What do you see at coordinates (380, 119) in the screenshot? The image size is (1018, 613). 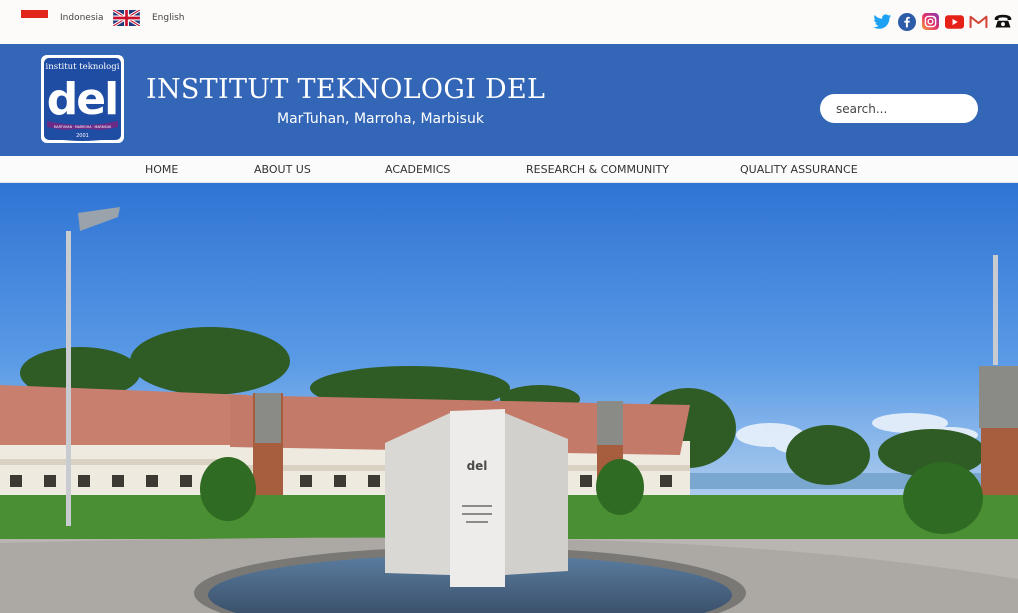 I see `site-tagline: MarTuhan, Marroha, Marbisuk` at bounding box center [380, 119].